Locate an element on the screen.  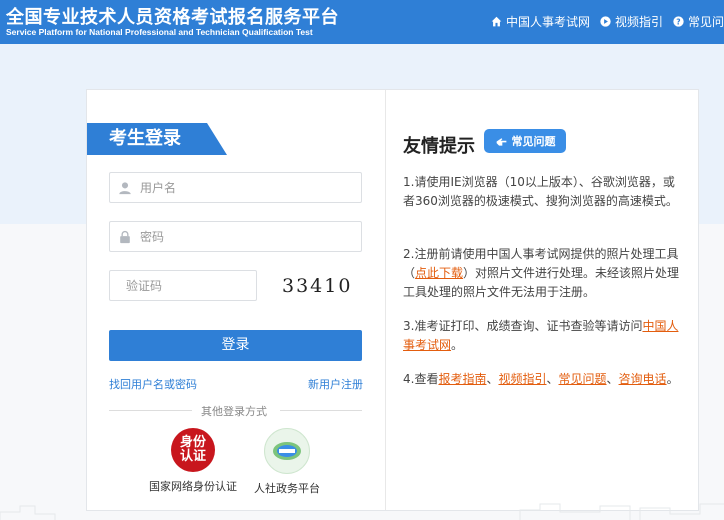
video-guide-link: 视频指引 is located at coordinates (522, 379).